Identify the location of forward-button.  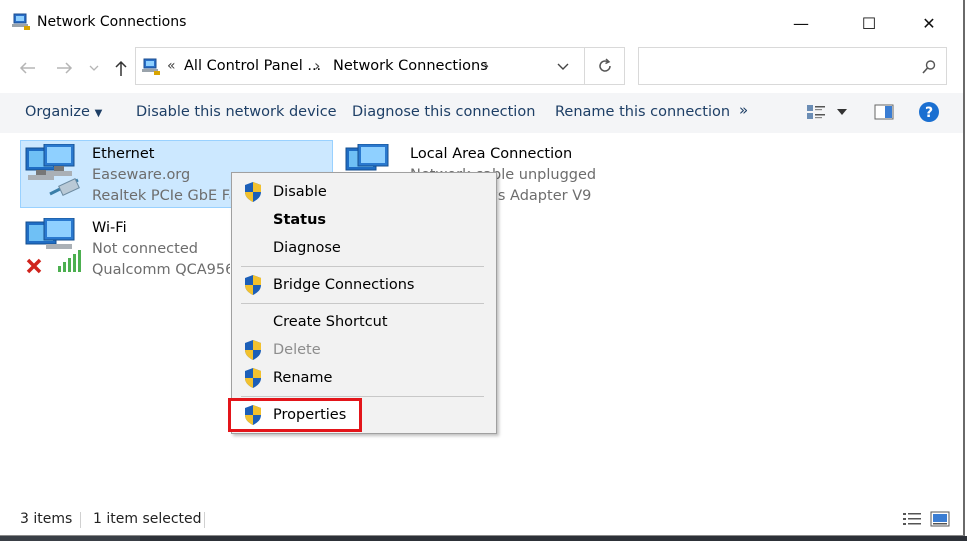
(65, 68).